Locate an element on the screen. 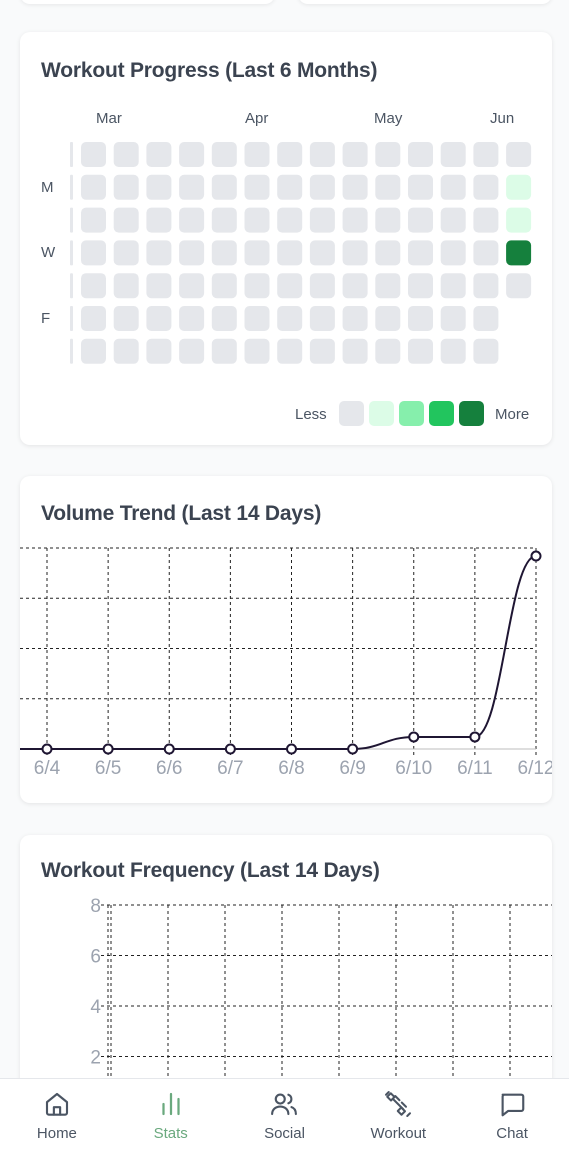 The image size is (569, 1153). y-tick-label: 4 is located at coordinates (95, 1007).